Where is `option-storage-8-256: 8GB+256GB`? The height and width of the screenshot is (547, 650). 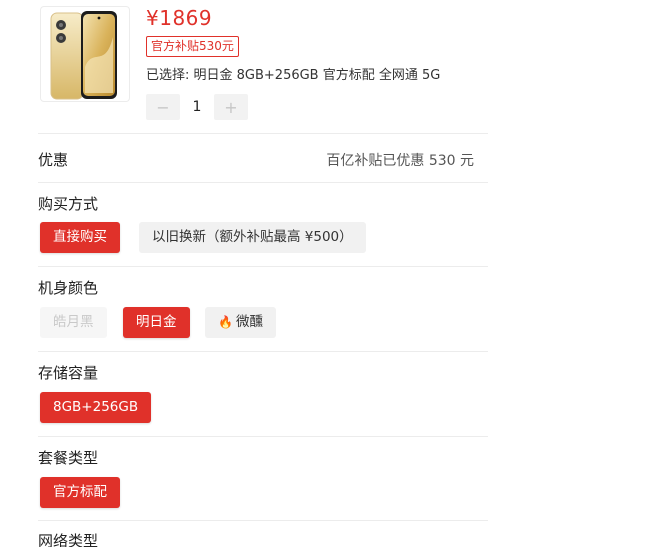 option-storage-8-256: 8GB+256GB is located at coordinates (96, 407).